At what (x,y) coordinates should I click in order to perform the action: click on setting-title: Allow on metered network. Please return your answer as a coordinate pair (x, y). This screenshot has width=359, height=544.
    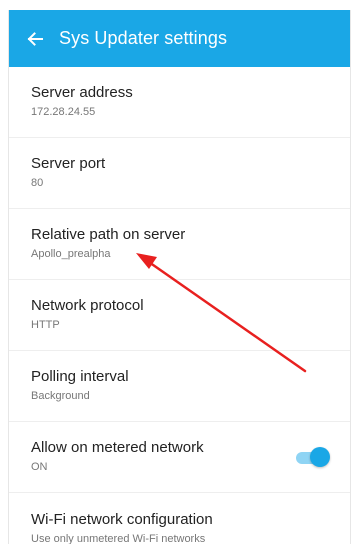
    Looking at the image, I should click on (117, 447).